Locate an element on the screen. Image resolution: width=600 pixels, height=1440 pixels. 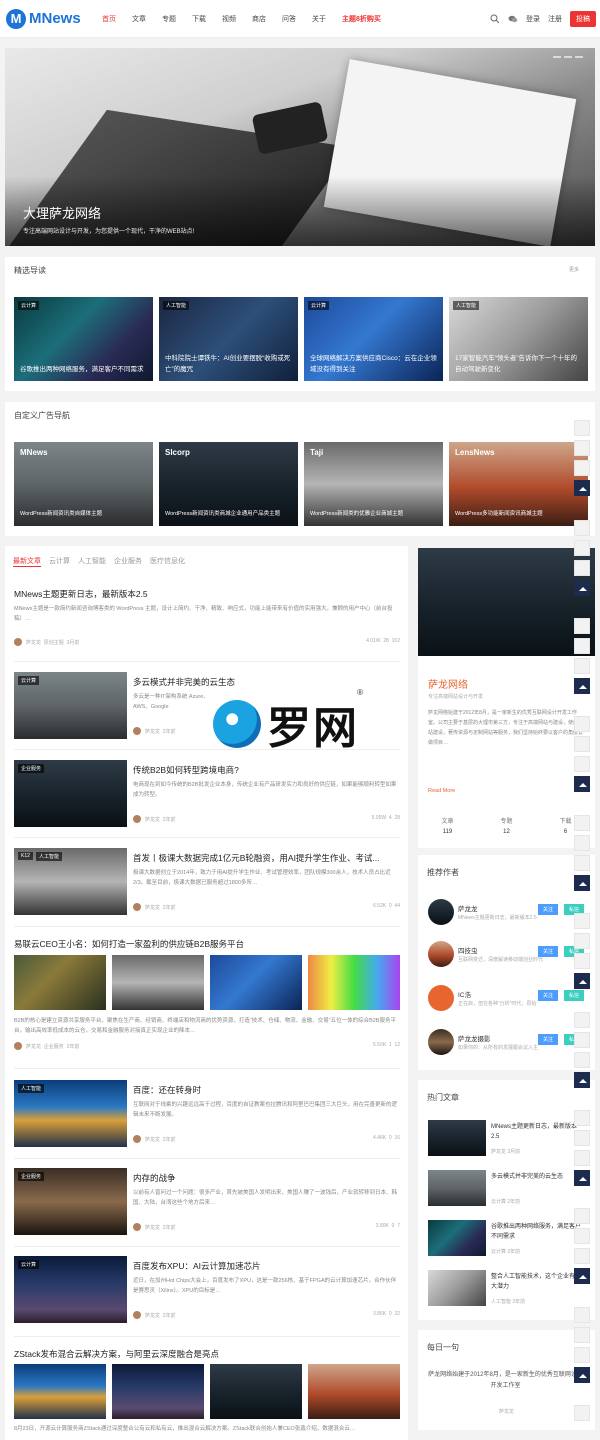
author-name: 萨龙龙摄影 is located at coordinates (474, 1038).